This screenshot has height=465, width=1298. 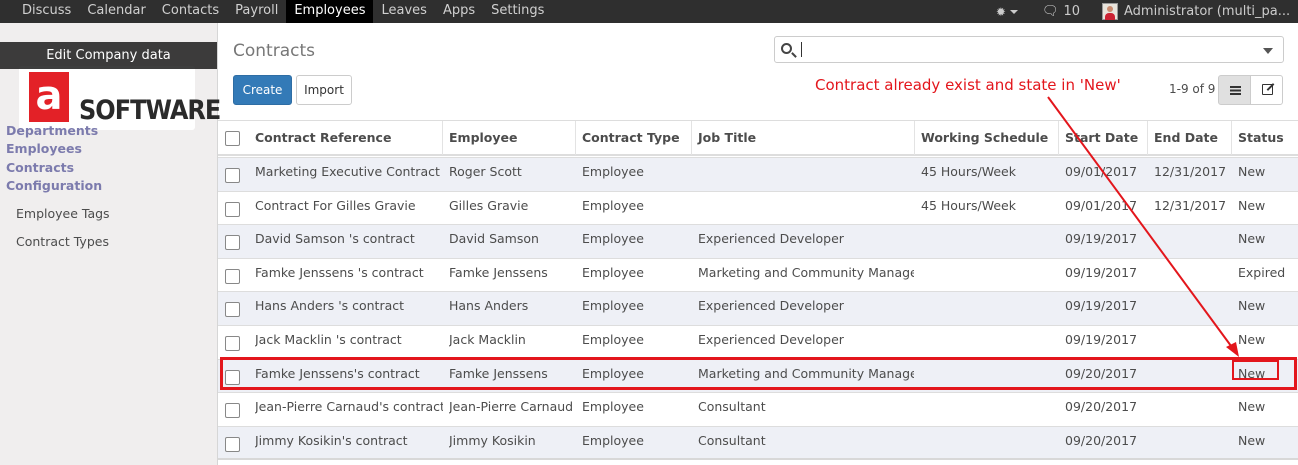 What do you see at coordinates (44, 148) in the screenshot?
I see `sidebar-item-employees: Employees` at bounding box center [44, 148].